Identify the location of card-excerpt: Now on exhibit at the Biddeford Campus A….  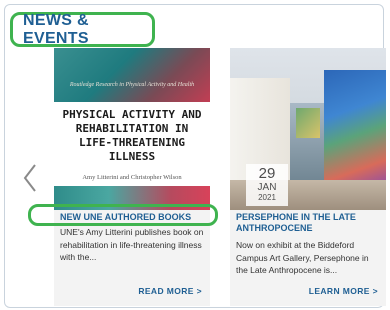
(302, 257).